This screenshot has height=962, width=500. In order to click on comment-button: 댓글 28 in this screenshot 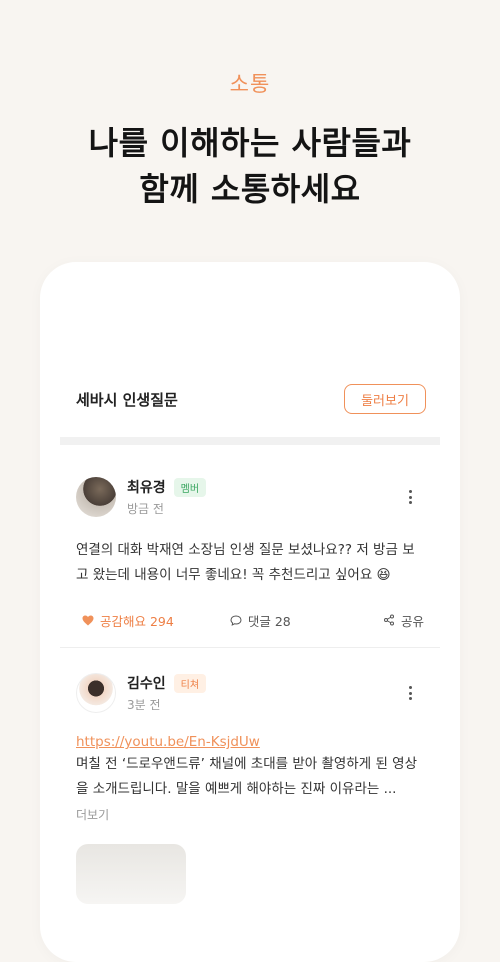, I will do `click(260, 620)`.